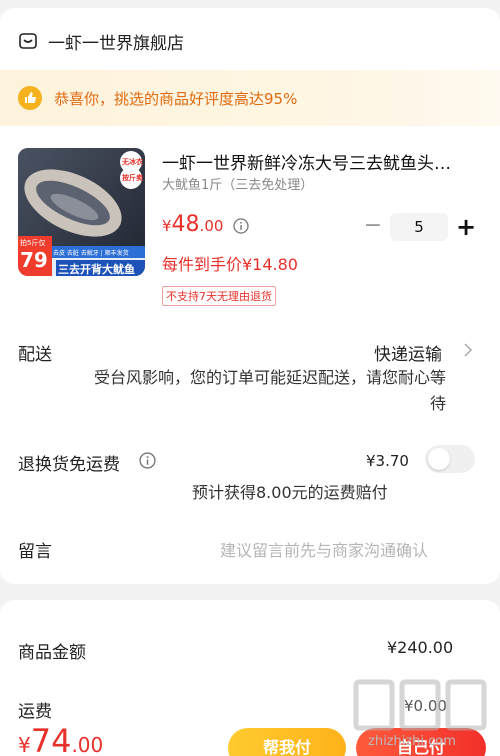 The image size is (500, 756). I want to click on no-return-tag: 不支持7天无理由退货, so click(219, 296).